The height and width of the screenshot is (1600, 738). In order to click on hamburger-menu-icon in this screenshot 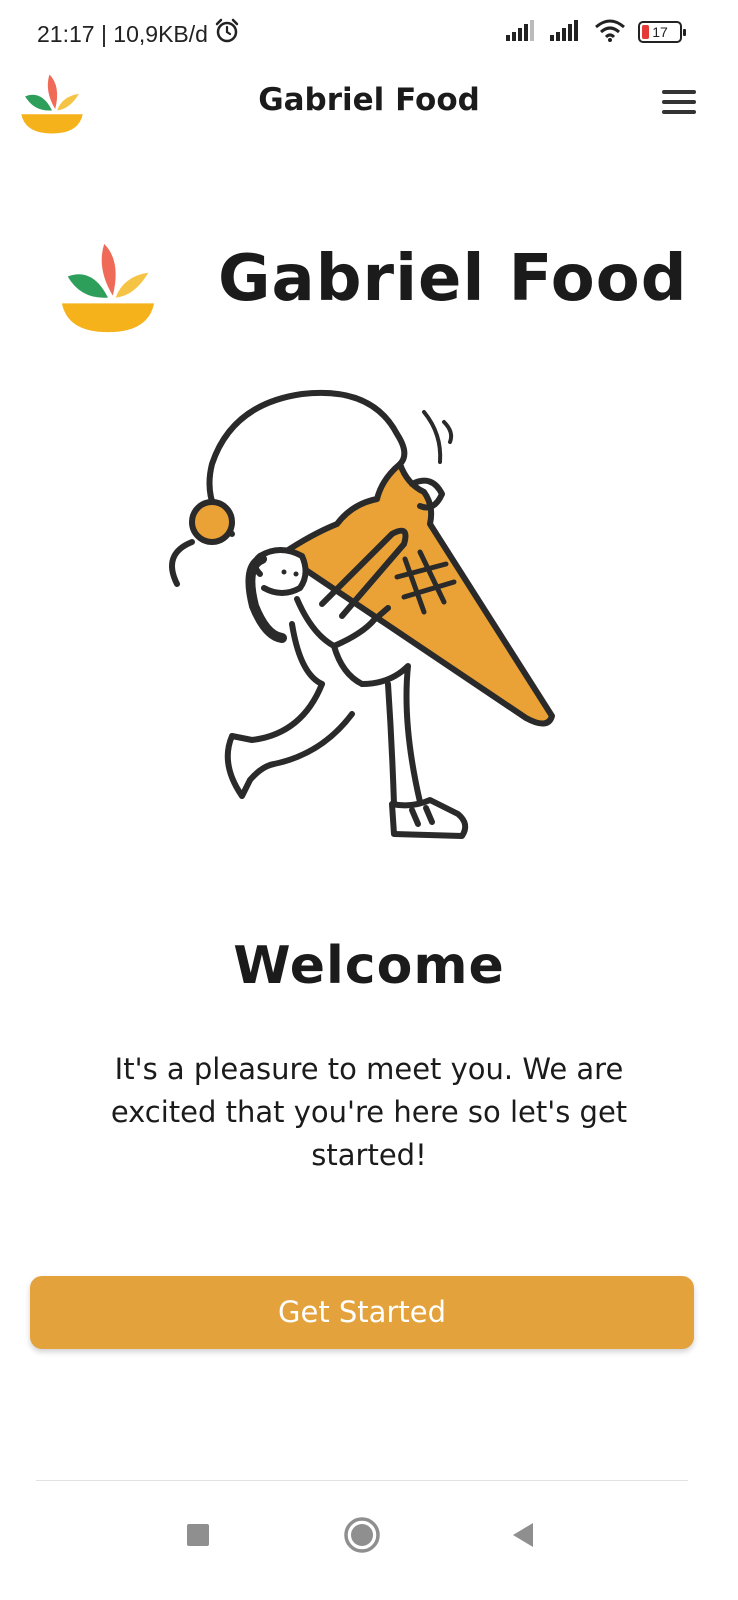, I will do `click(680, 102)`.